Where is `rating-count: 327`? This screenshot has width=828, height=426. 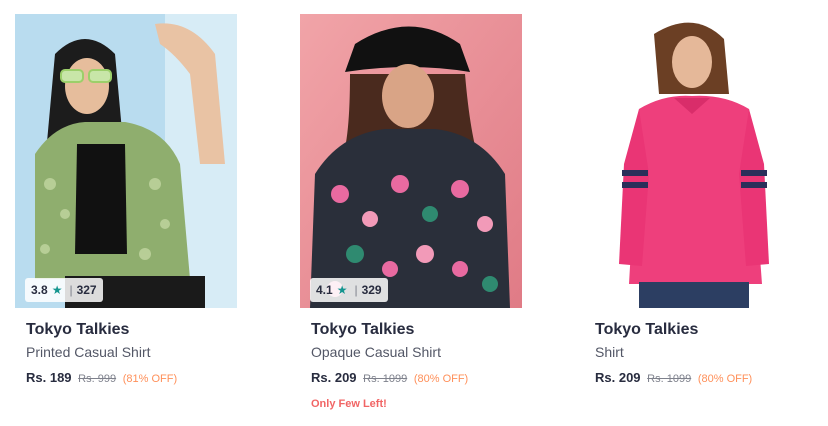
rating-count: 327 is located at coordinates (86, 290).